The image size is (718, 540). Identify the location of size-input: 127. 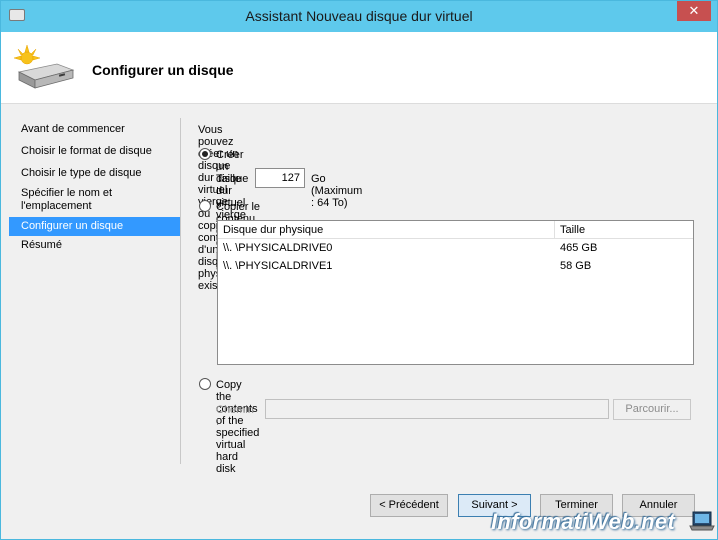
(280, 178).